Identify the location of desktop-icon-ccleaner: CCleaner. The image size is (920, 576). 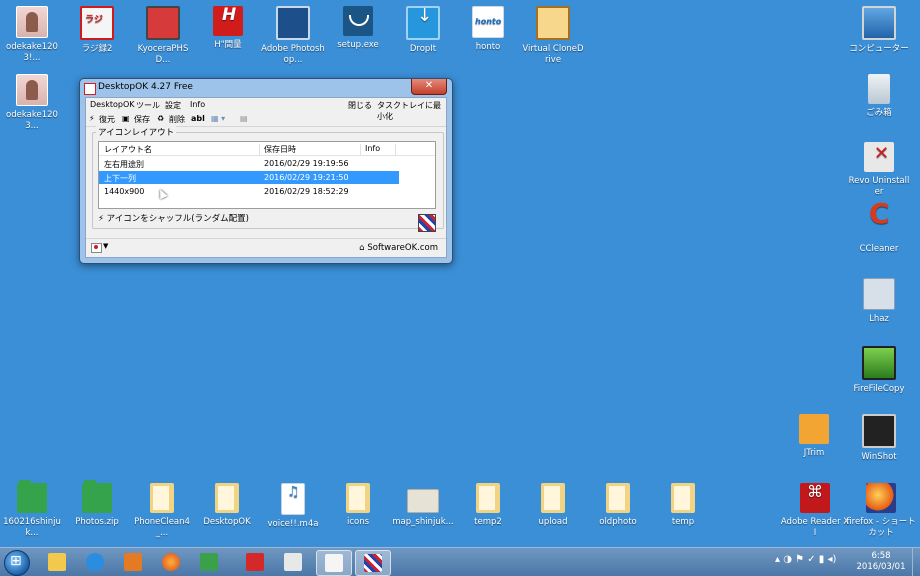
(879, 231).